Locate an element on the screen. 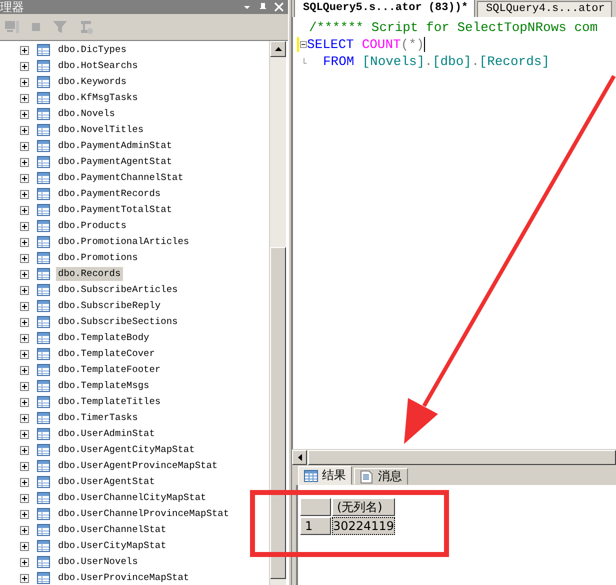 This screenshot has height=585, width=616. query-tab: SQLQuery4.s...ator is located at coordinates (544, 9).